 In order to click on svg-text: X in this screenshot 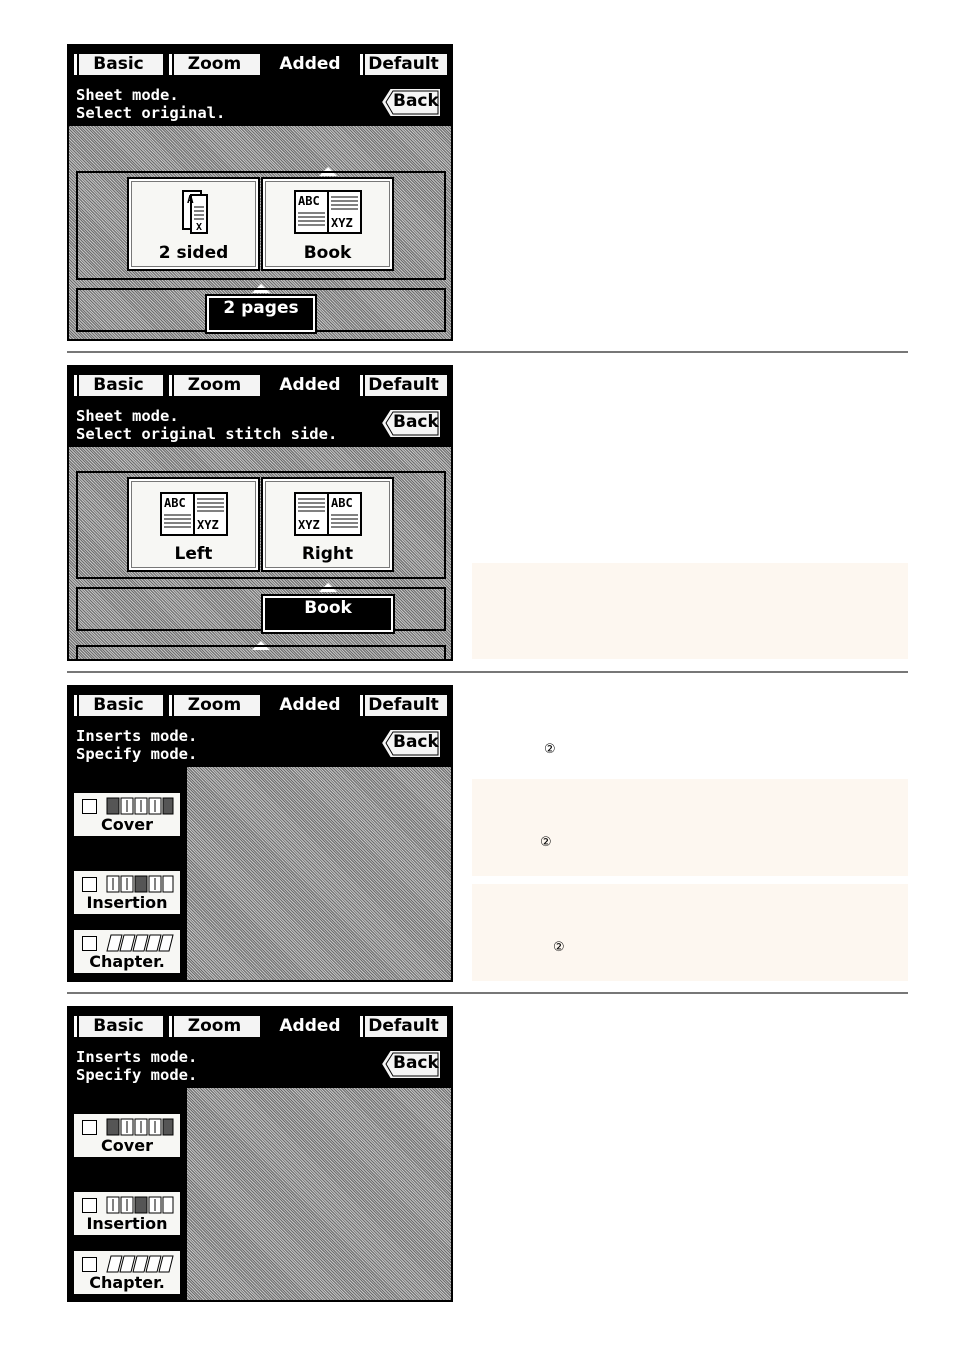, I will do `click(199, 227)`.